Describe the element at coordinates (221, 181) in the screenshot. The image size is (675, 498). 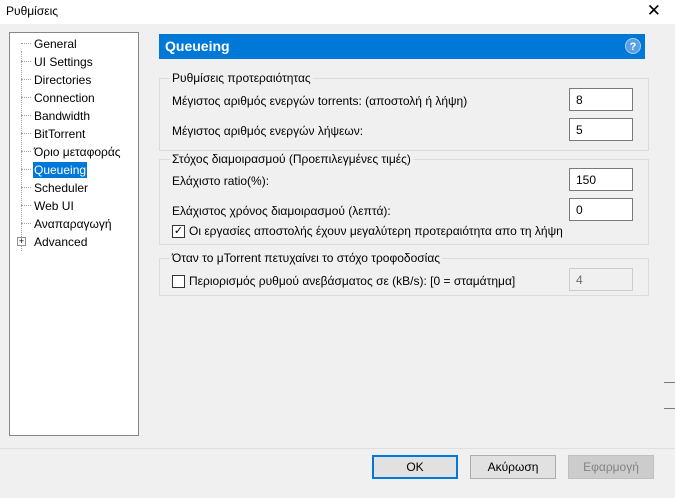
I see `min-ratio-label: Ελάχιστο ratio(%):` at that location.